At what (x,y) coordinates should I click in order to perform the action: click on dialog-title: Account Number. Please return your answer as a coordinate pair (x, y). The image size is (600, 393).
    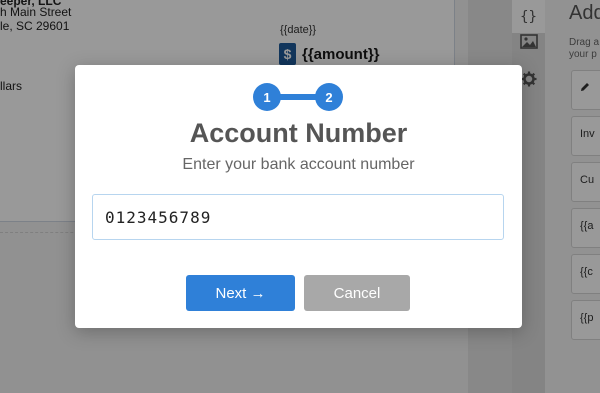
    Looking at the image, I should click on (298, 133).